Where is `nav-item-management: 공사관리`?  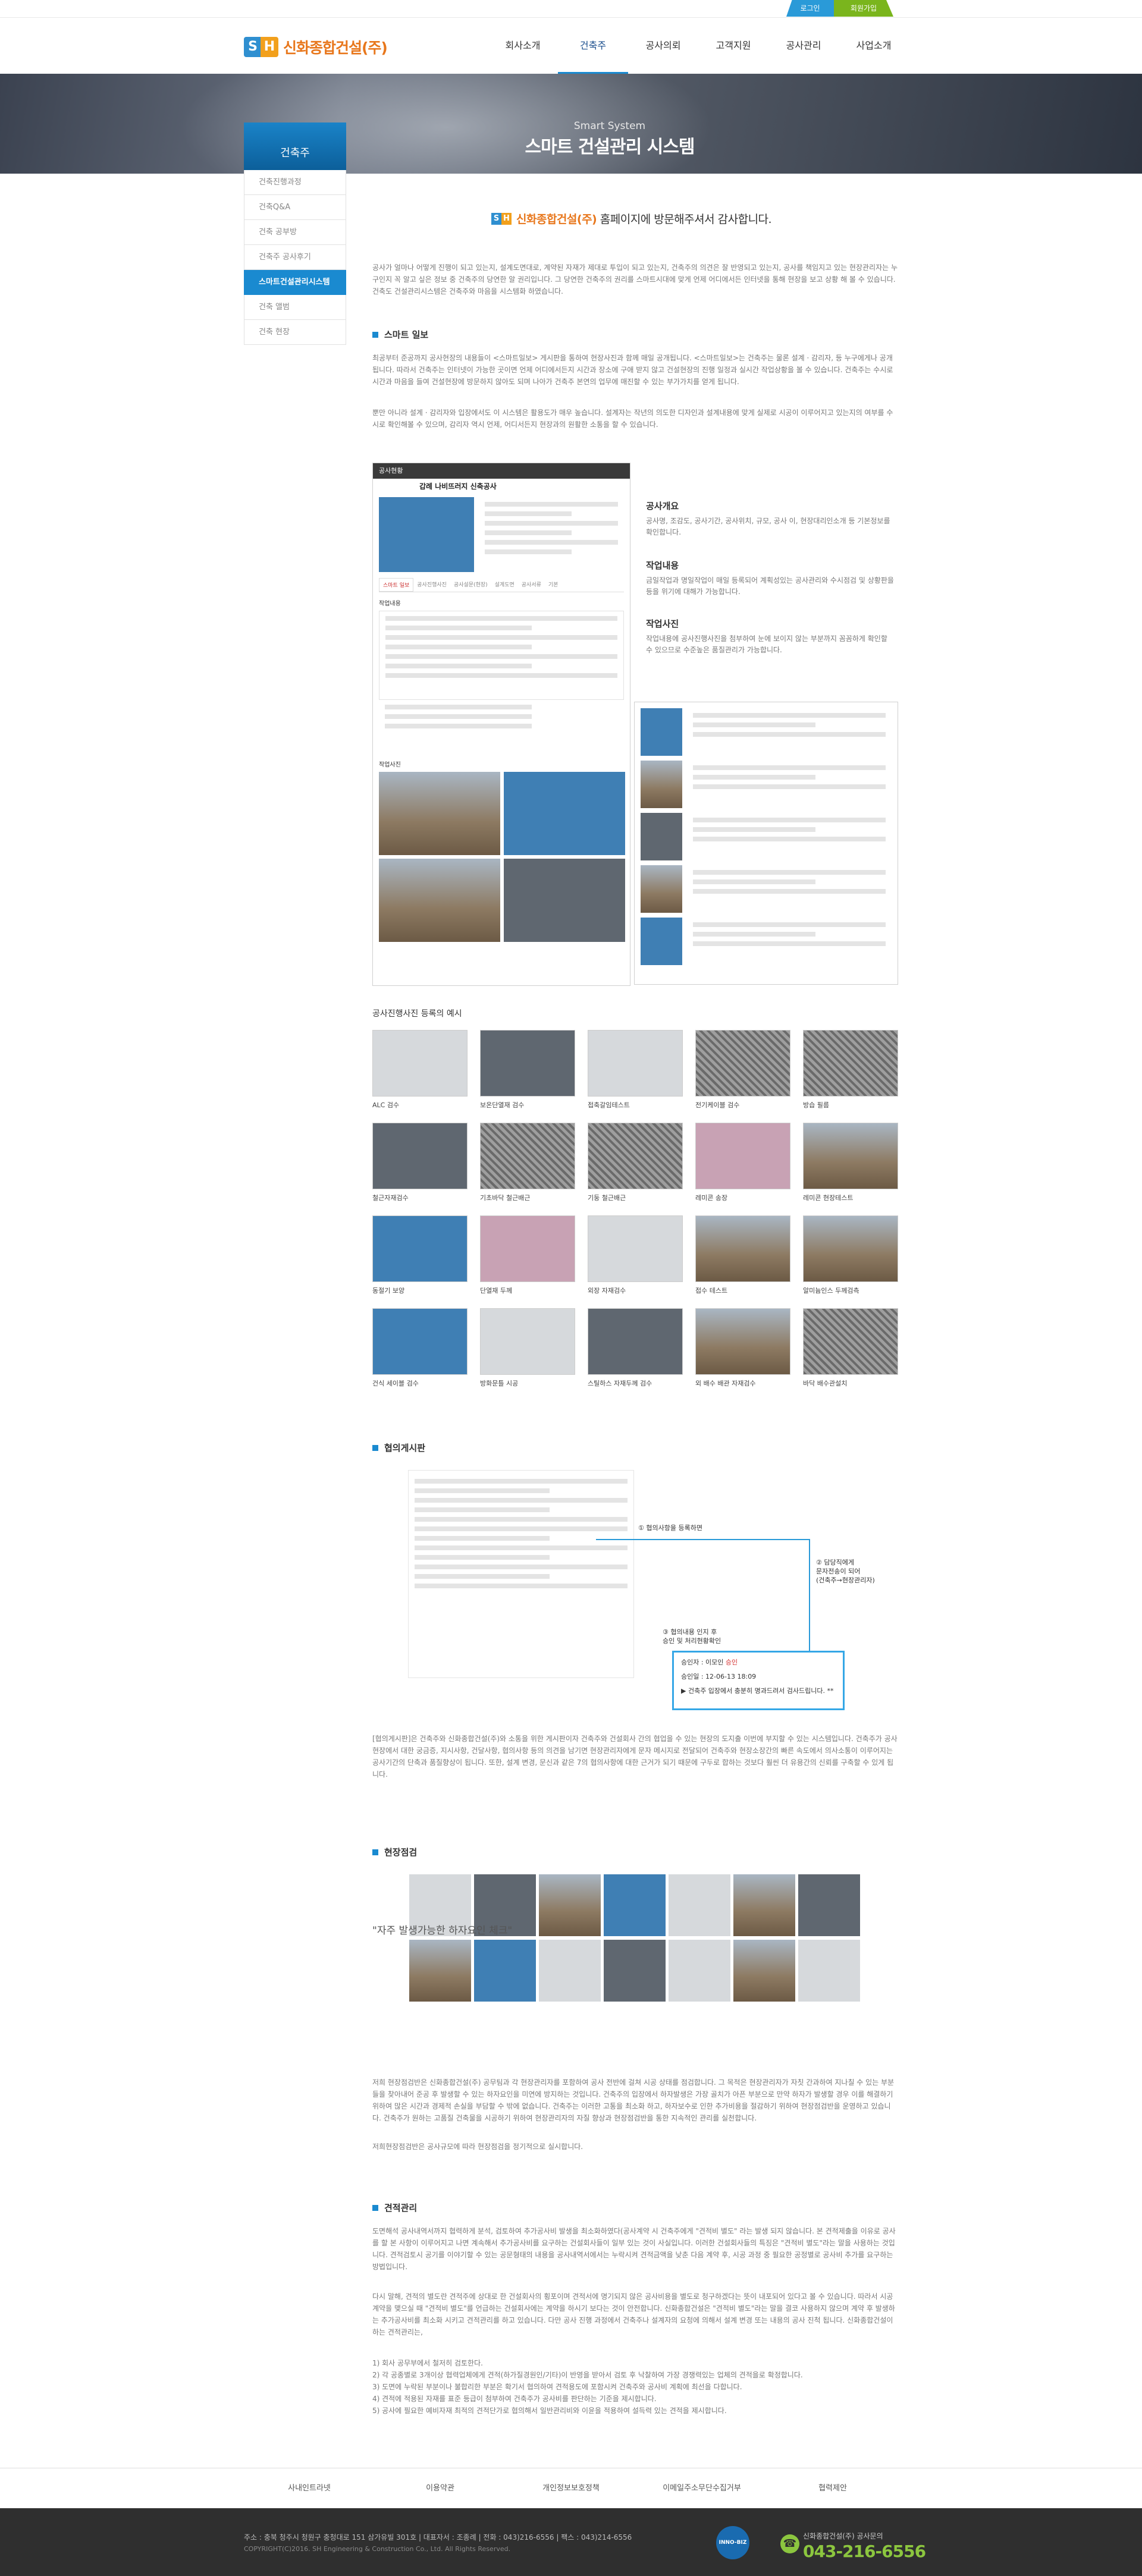
nav-item-management: 공사관리 is located at coordinates (804, 46).